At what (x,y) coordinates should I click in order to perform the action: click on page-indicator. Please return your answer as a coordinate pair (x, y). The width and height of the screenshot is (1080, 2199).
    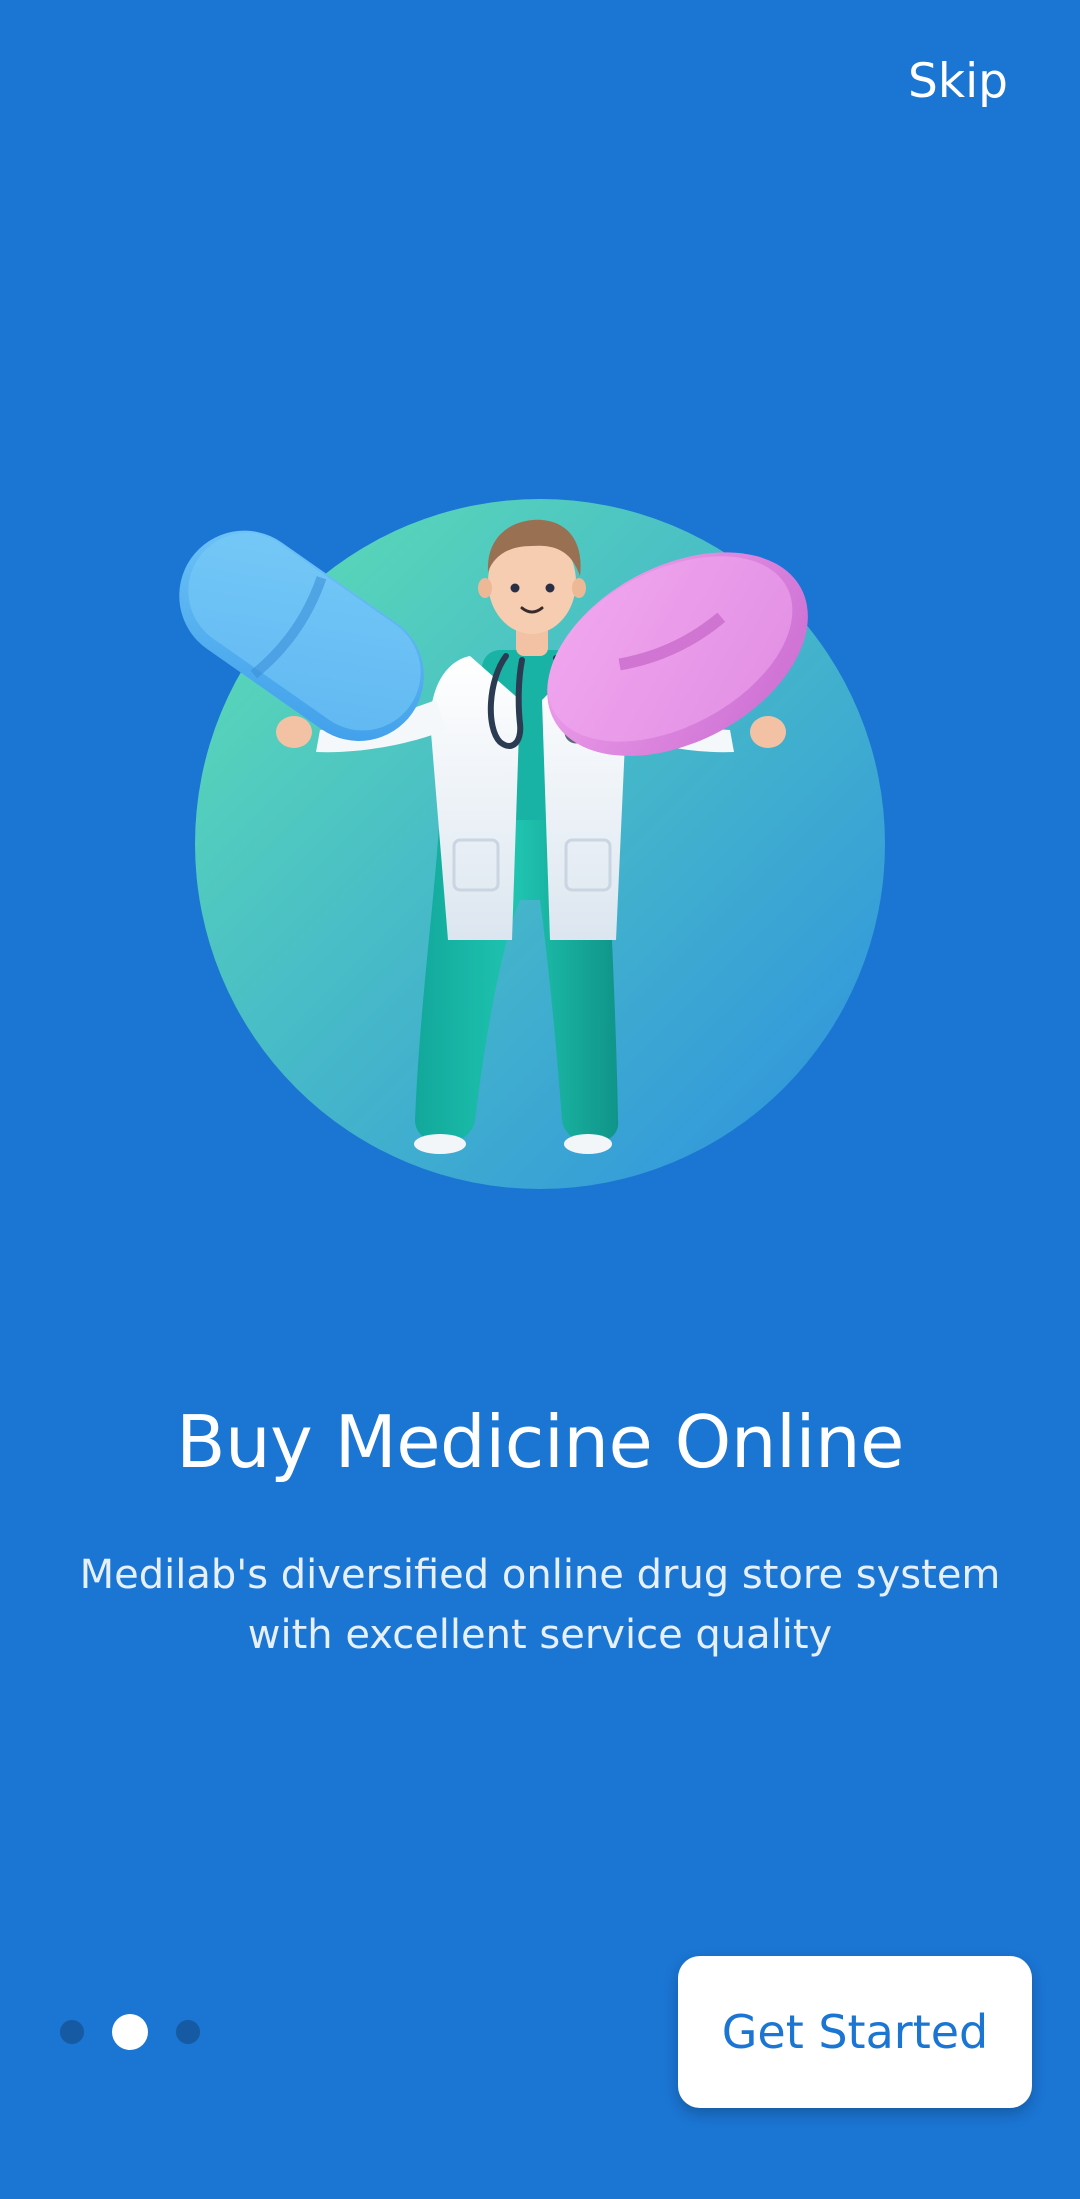
    Looking at the image, I should click on (146, 2032).